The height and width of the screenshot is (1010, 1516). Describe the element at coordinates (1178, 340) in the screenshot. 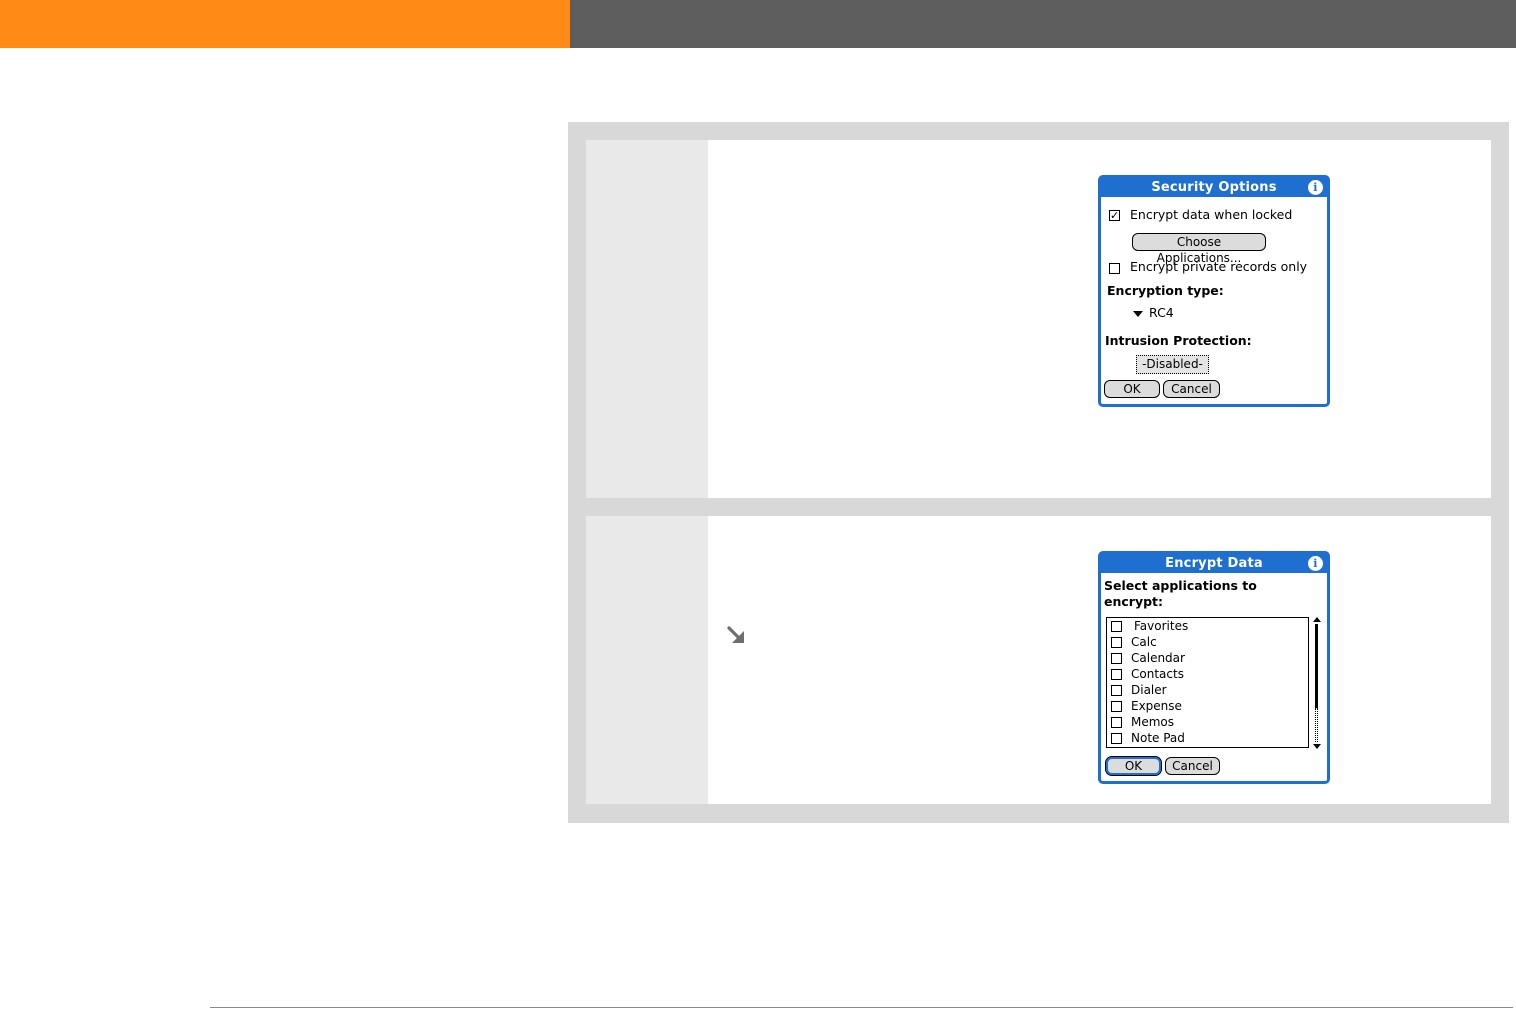

I see `intrusion-protection-label: Intrusion Protection:` at that location.